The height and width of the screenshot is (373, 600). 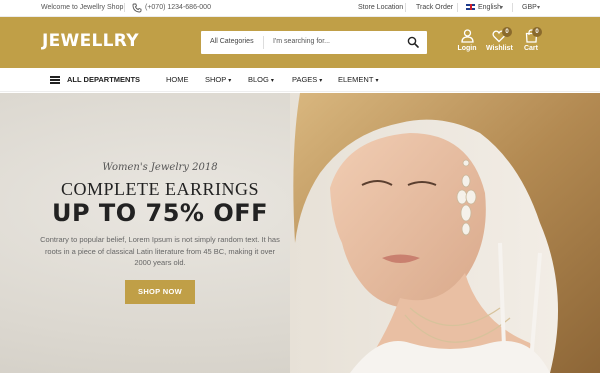 What do you see at coordinates (160, 213) in the screenshot?
I see `hero-headline: UP TO 75% OFF` at bounding box center [160, 213].